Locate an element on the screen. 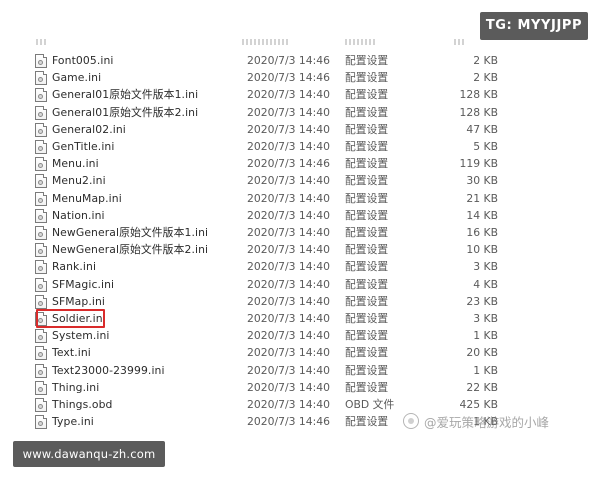  file-name: Text23000-23999.ini is located at coordinates (108, 370).